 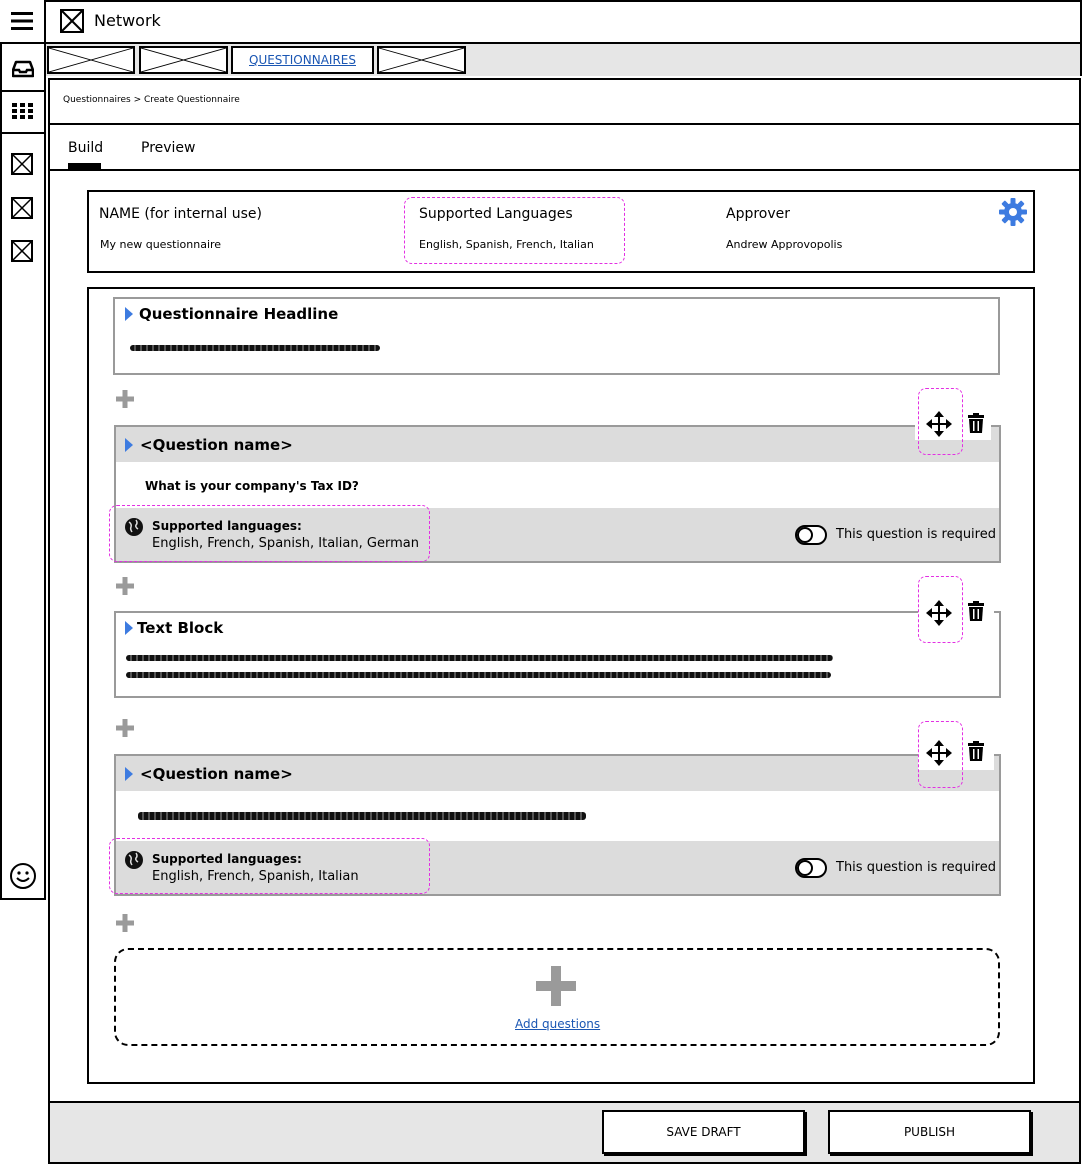 I want to click on apps-grid-icon, so click(x=22, y=111).